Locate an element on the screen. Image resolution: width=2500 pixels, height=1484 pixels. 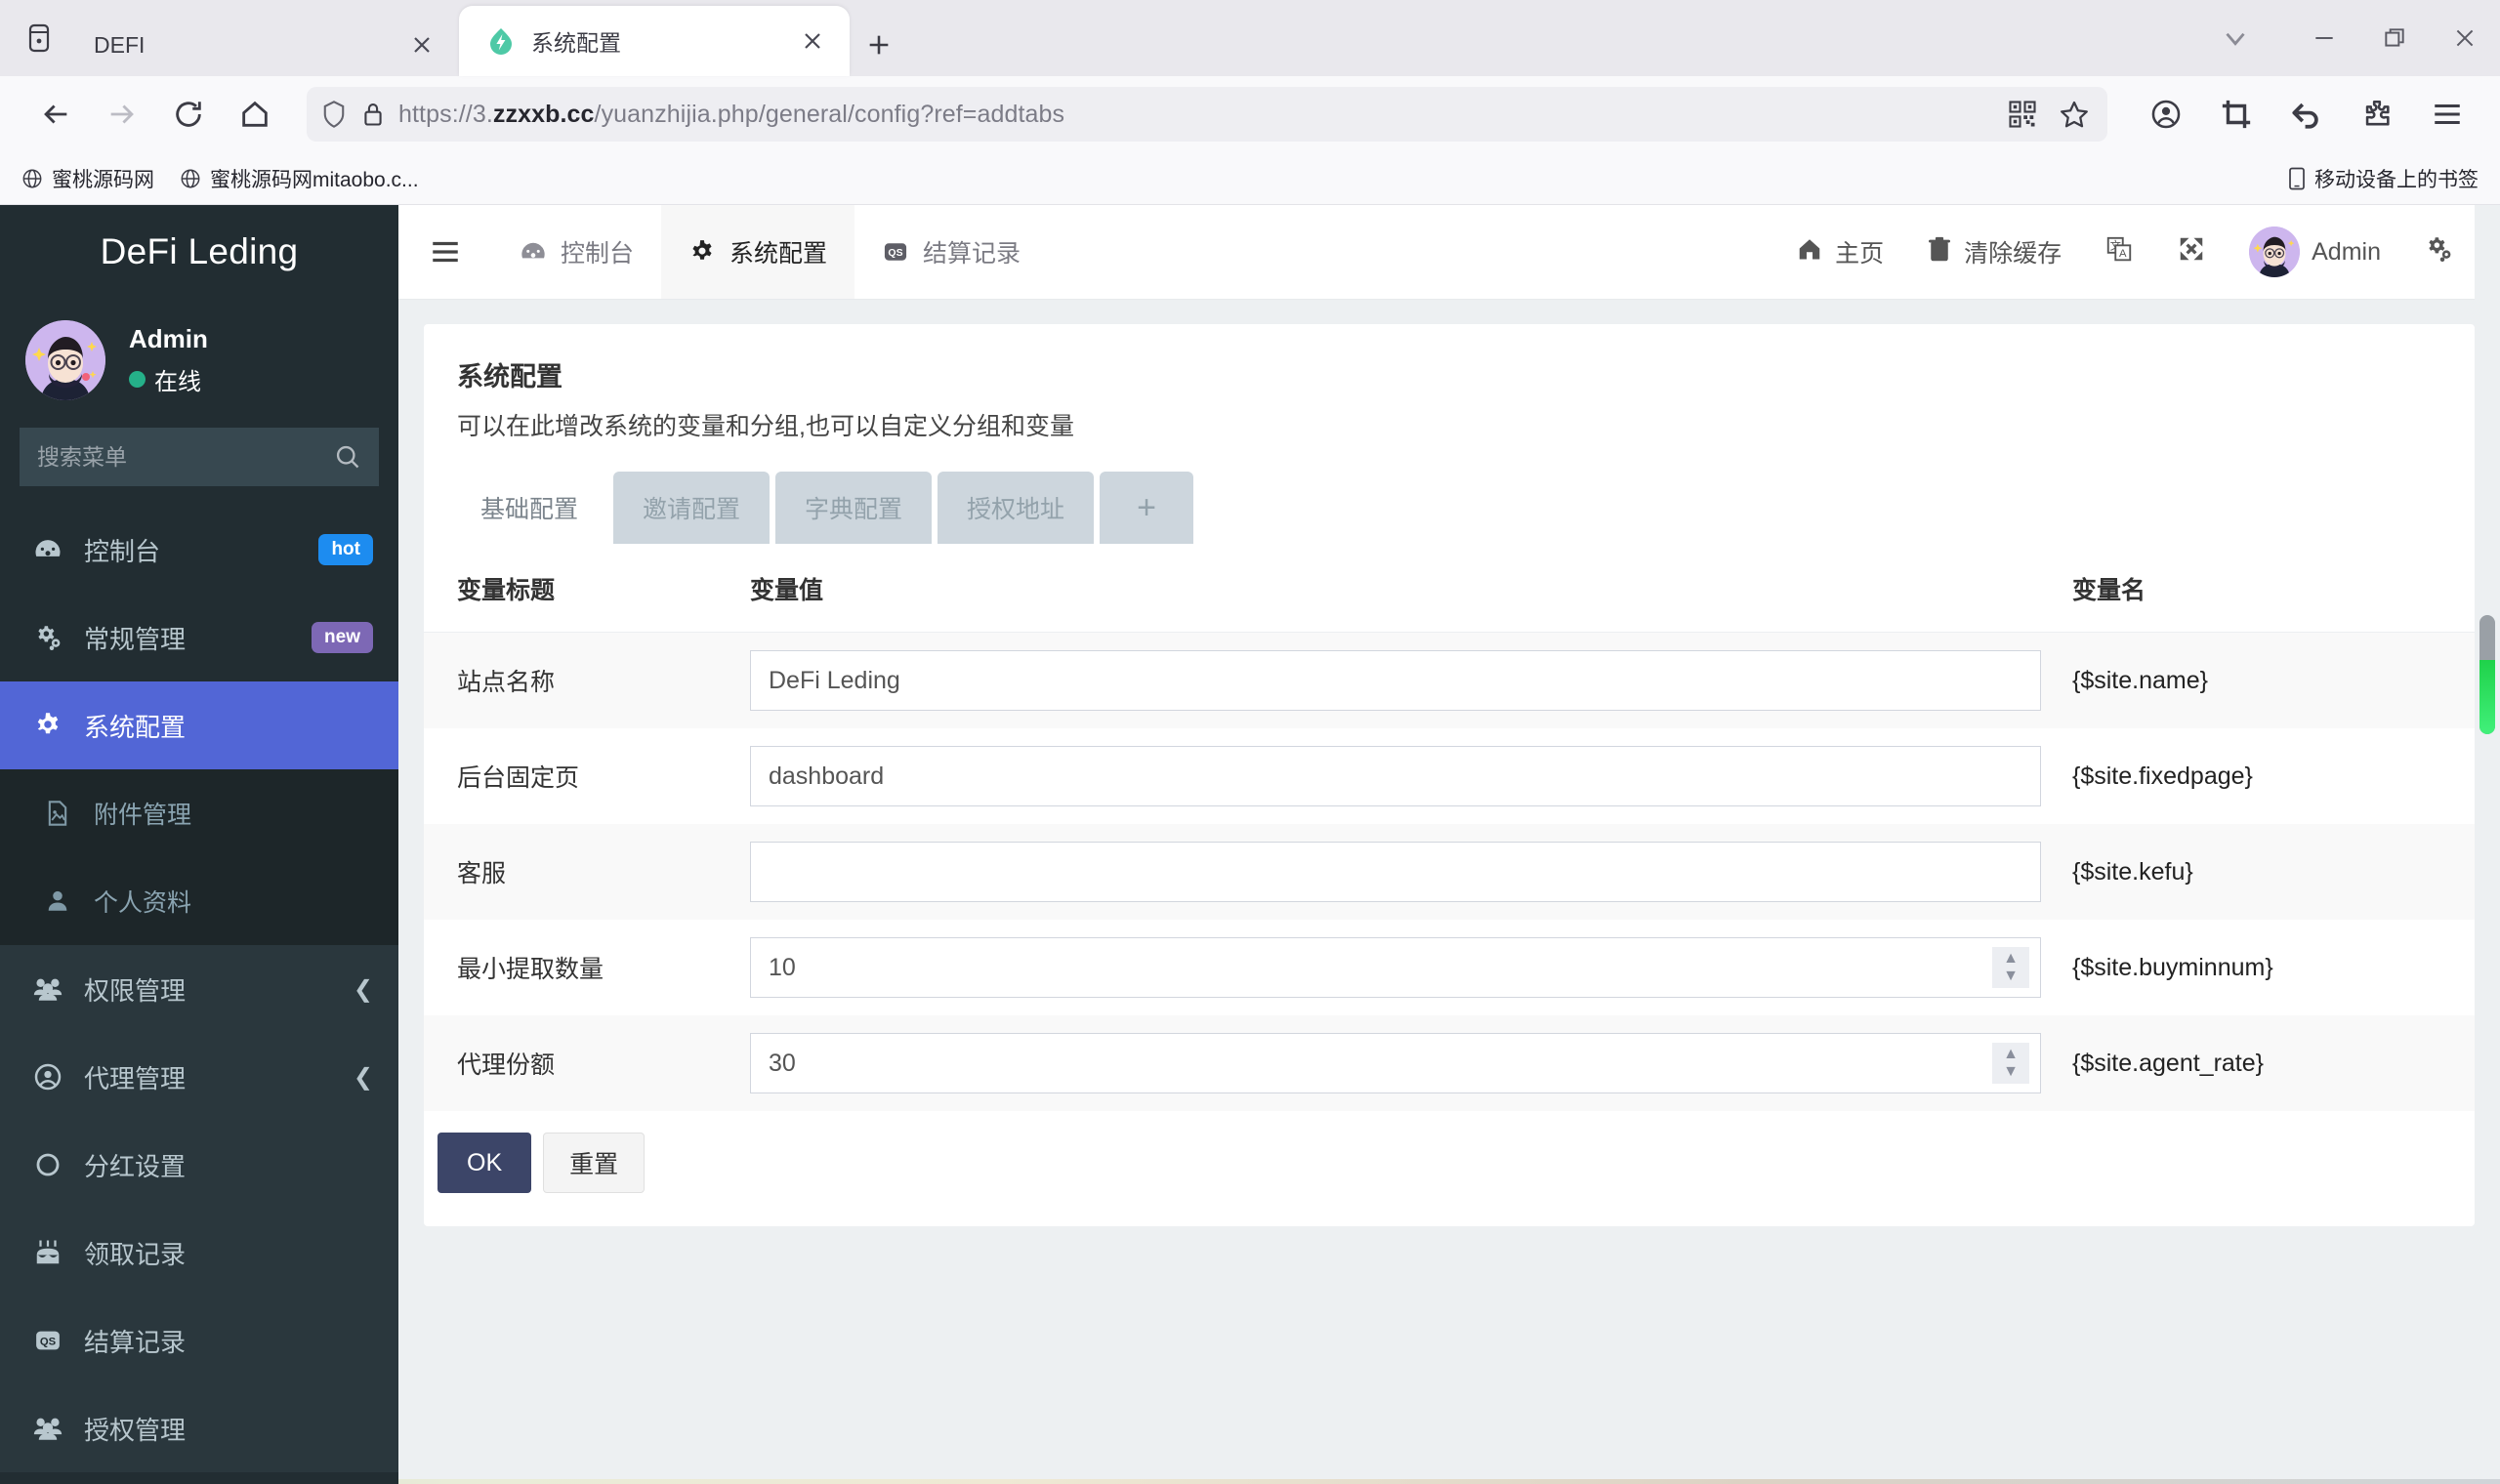
sidebar-user-info: Admin 在线 is located at coordinates (168, 360).